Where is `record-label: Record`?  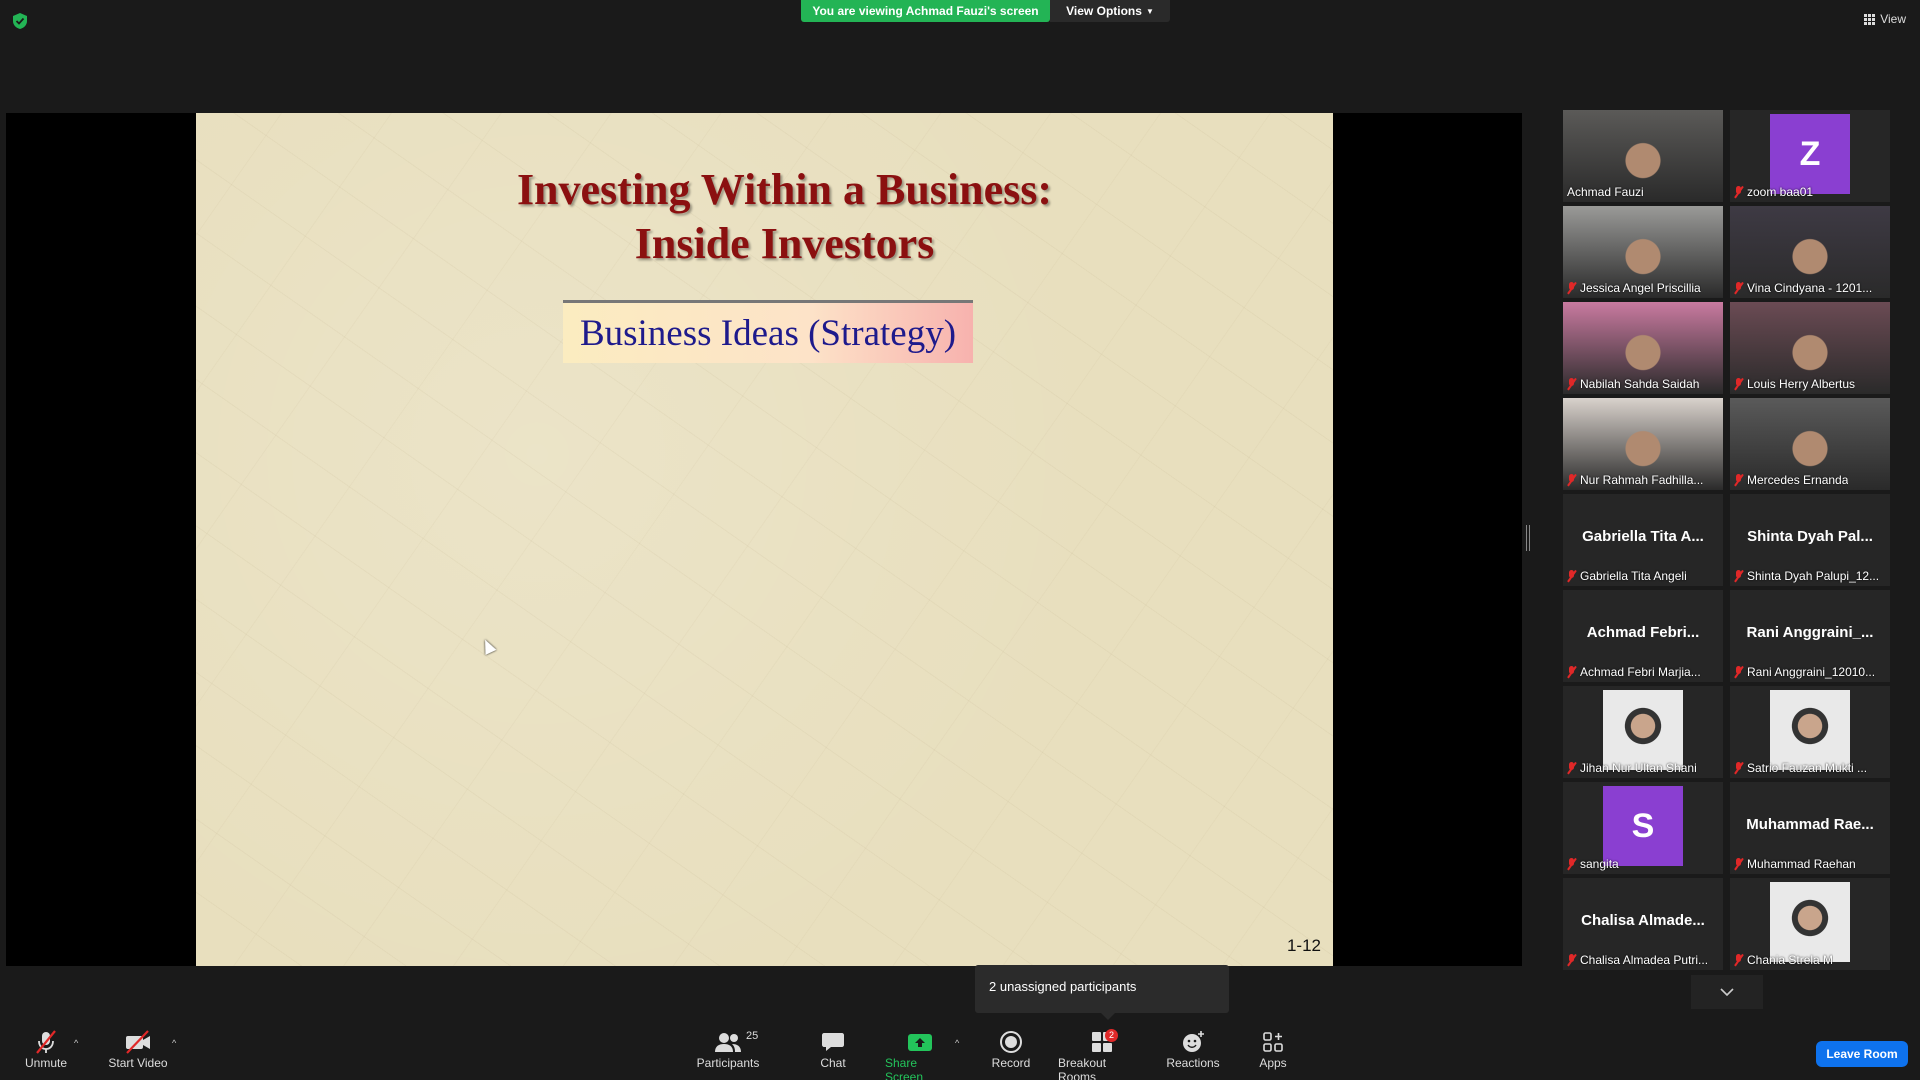 record-label: Record is located at coordinates (1011, 1063).